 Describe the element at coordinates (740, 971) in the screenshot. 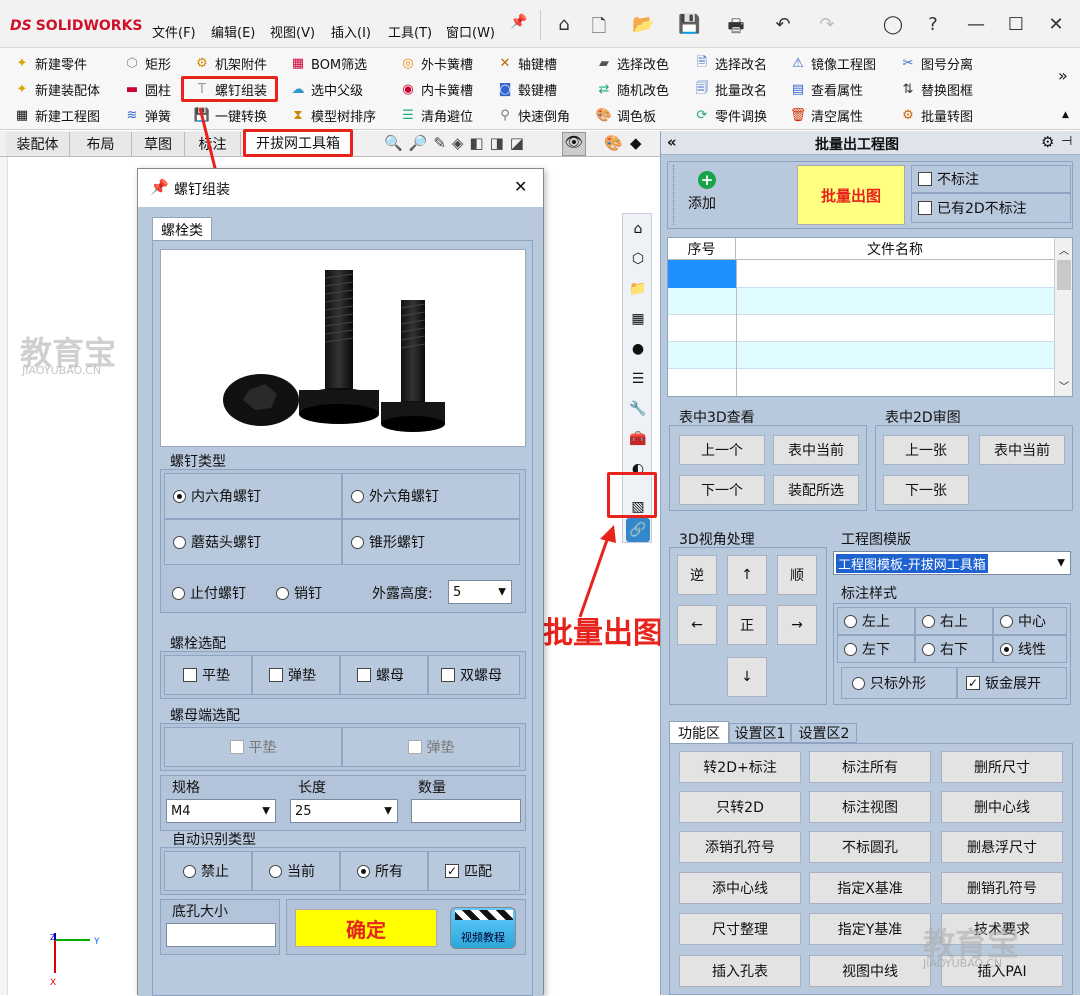

I see `insert-hole-table-button: 插入孔表` at that location.